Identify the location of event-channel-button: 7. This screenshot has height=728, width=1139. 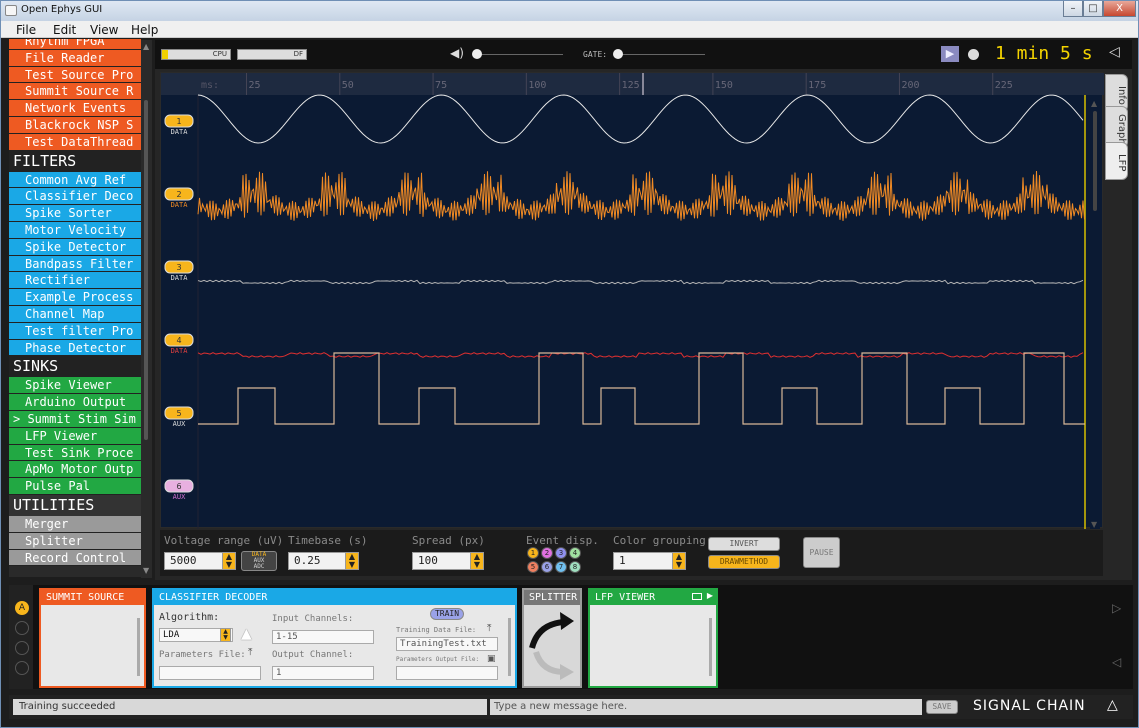
(561, 567).